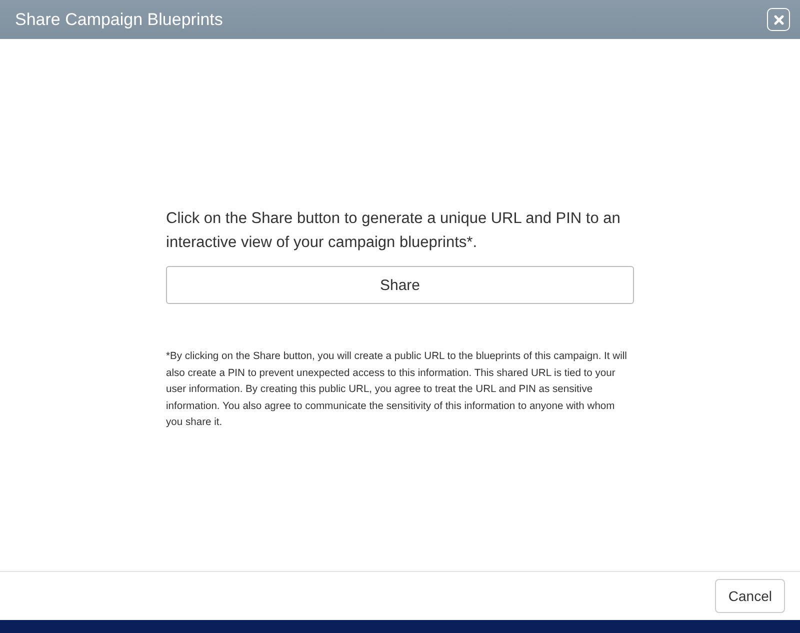 The image size is (800, 633). What do you see at coordinates (119, 20) in the screenshot?
I see `dialog-title: Share Campaign Blueprints` at bounding box center [119, 20].